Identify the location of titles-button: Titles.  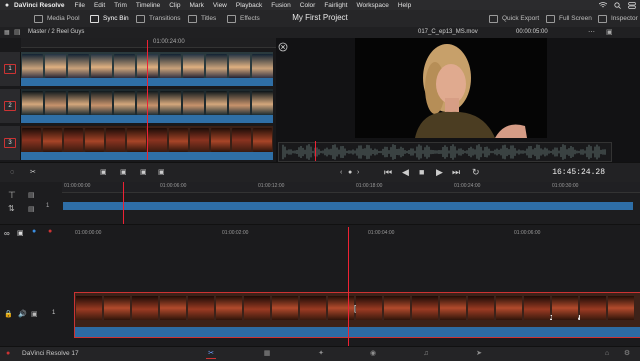
(202, 18).